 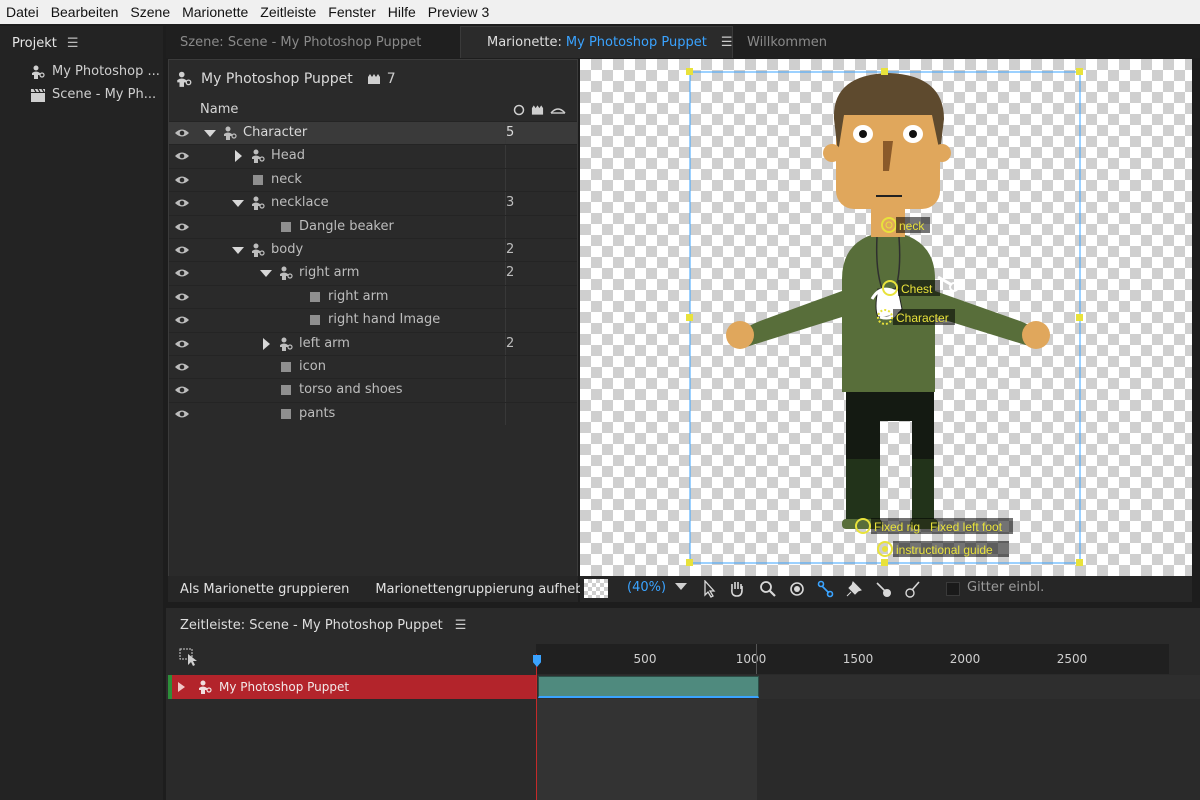 I want to click on tab-welcome: Willkommen, so click(x=793, y=42).